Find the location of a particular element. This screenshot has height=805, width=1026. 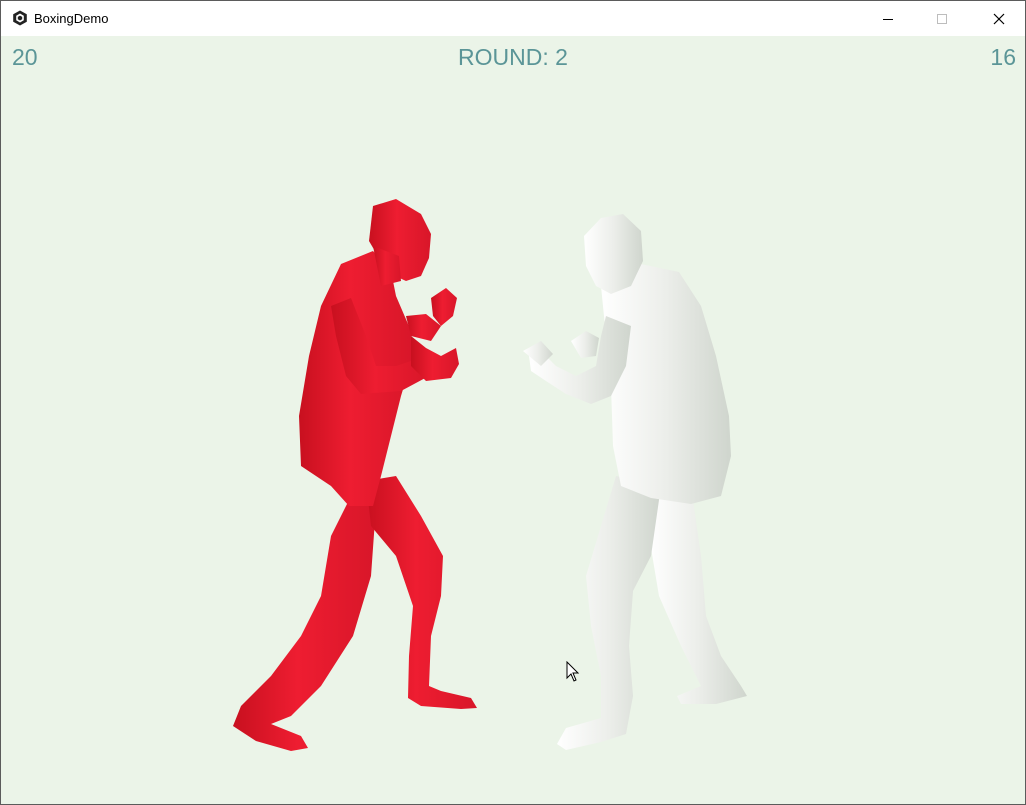

maximize-icon is located at coordinates (942, 18).